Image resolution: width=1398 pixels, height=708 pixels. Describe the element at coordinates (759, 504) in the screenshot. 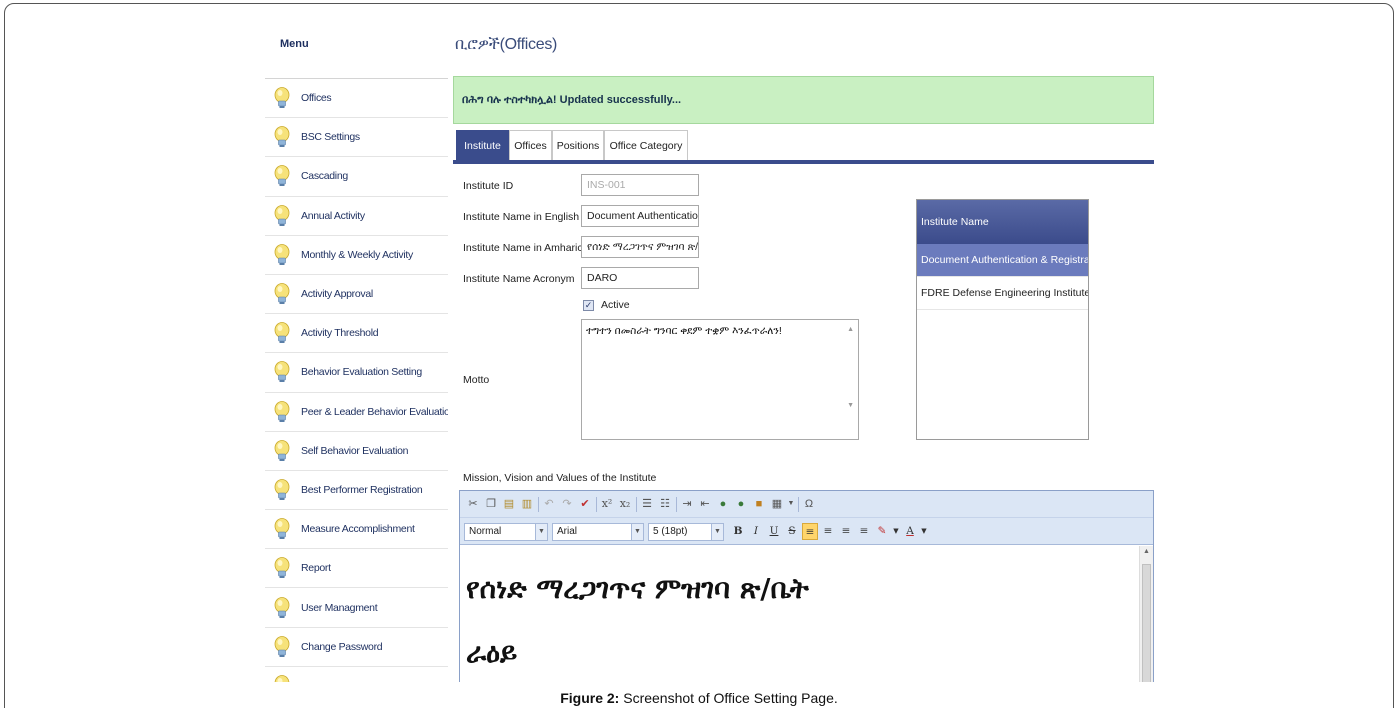

I see `insert-image-icon: ■` at that location.